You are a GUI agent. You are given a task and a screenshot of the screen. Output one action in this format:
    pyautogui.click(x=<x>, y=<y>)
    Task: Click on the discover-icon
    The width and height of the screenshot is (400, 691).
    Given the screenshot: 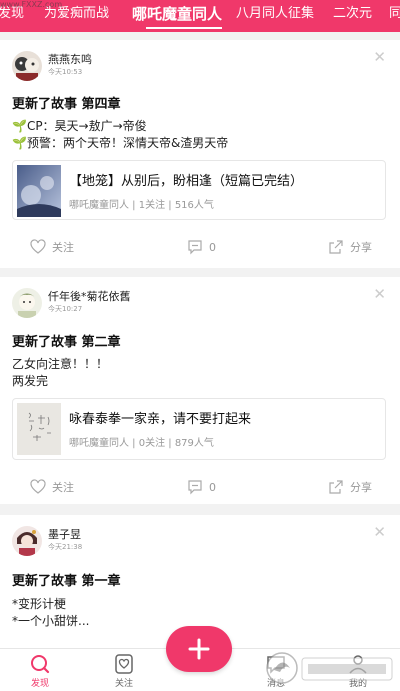 What is the action you would take?
    pyautogui.click(x=40, y=664)
    